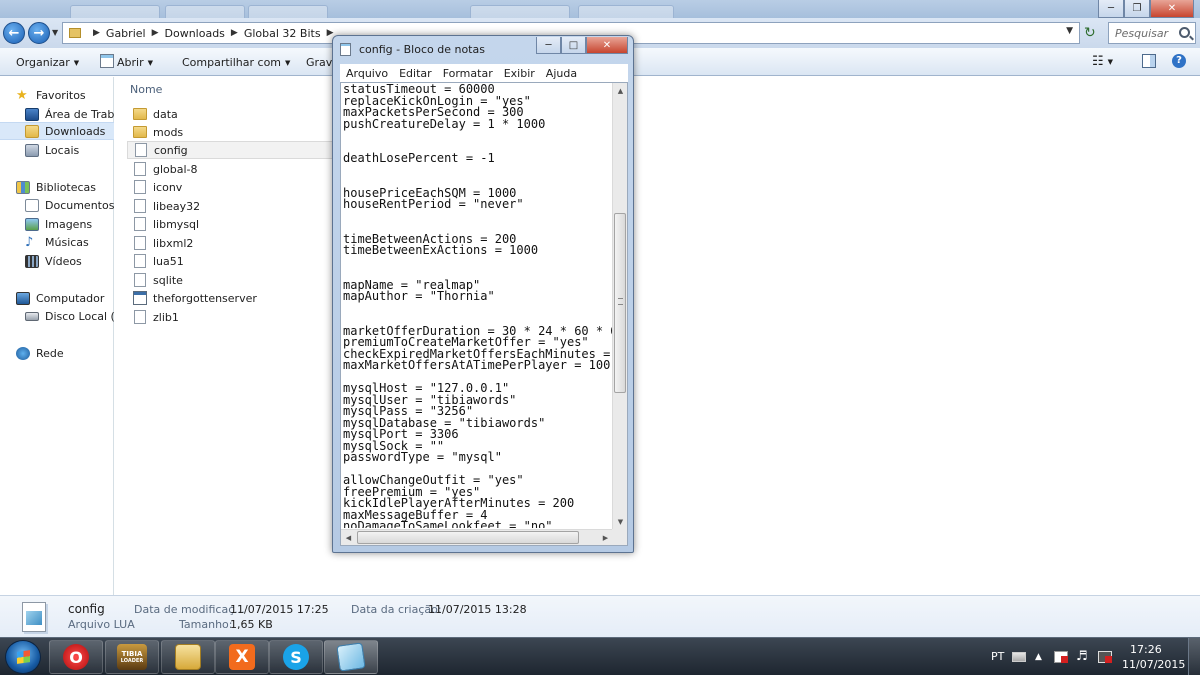 Image resolution: width=1200 pixels, height=675 pixels. I want to click on details-size-label: Tamanho:, so click(206, 624).